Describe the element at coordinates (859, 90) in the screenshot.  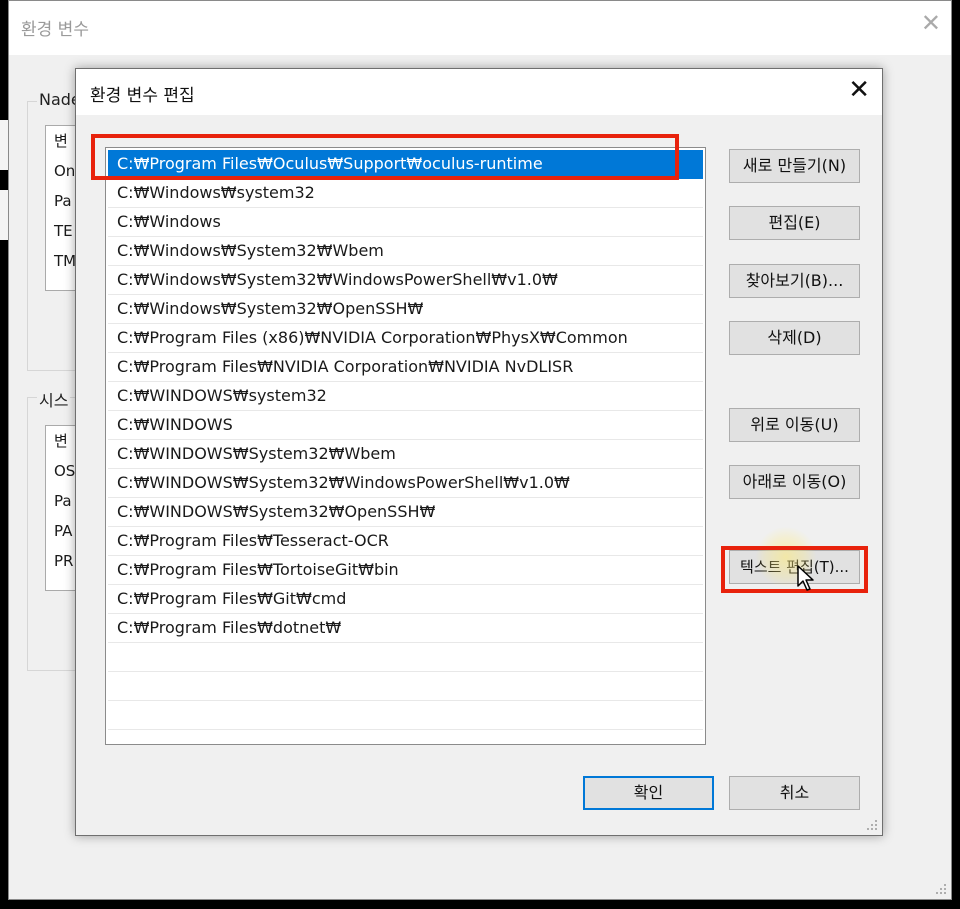
I see `dialog-close-icon: ✕` at that location.